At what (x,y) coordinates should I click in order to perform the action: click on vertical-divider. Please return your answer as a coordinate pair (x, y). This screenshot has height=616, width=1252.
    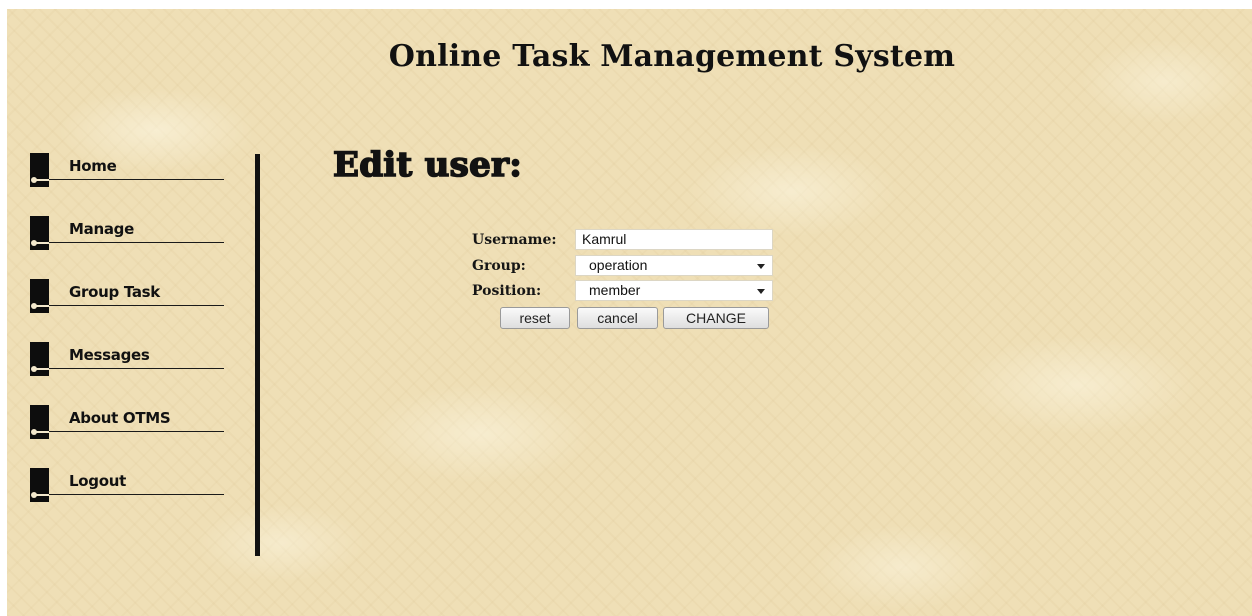
    Looking at the image, I should click on (257, 355).